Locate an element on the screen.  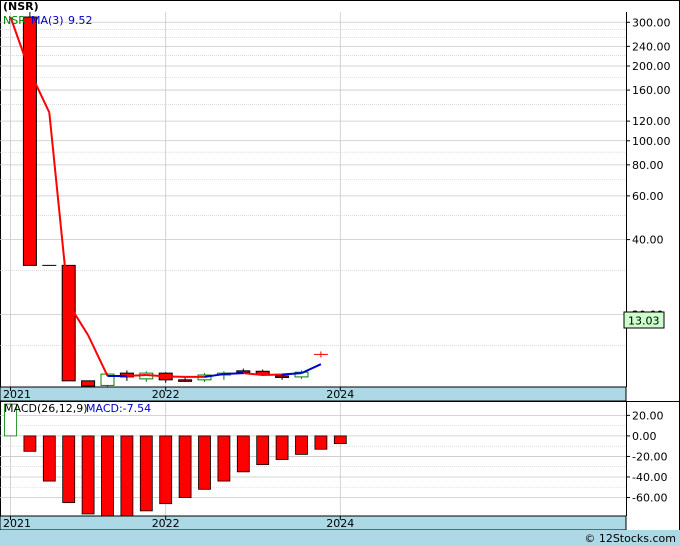
macd-y-tick-label: -20.00 is located at coordinates (649, 456).